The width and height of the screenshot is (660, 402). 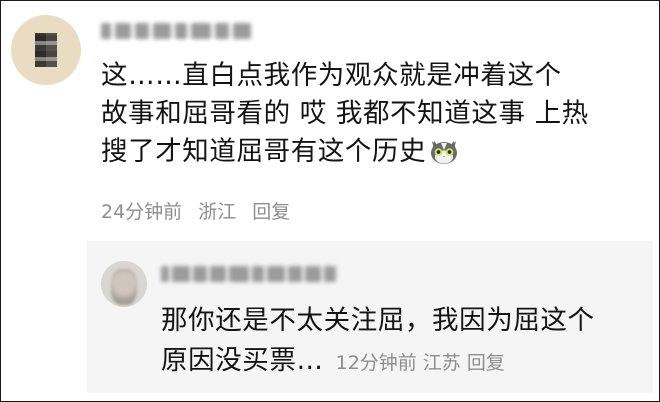 What do you see at coordinates (124, 287) in the screenshot?
I see `avatar-blurred-image` at bounding box center [124, 287].